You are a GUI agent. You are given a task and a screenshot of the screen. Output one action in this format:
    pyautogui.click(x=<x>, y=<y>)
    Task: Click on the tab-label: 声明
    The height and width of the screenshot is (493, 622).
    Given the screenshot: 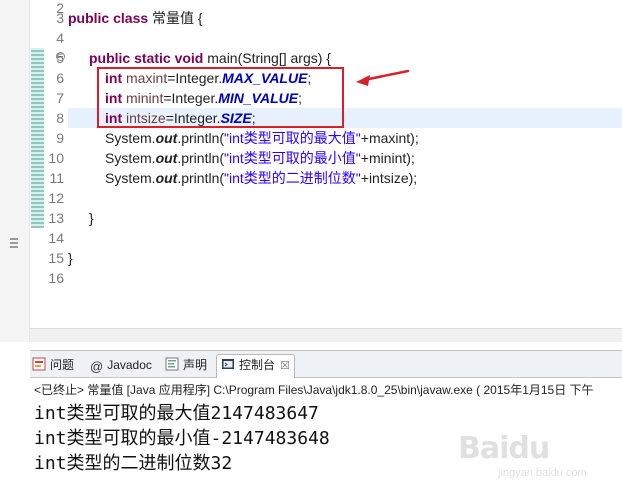 What is the action you would take?
    pyautogui.click(x=195, y=365)
    